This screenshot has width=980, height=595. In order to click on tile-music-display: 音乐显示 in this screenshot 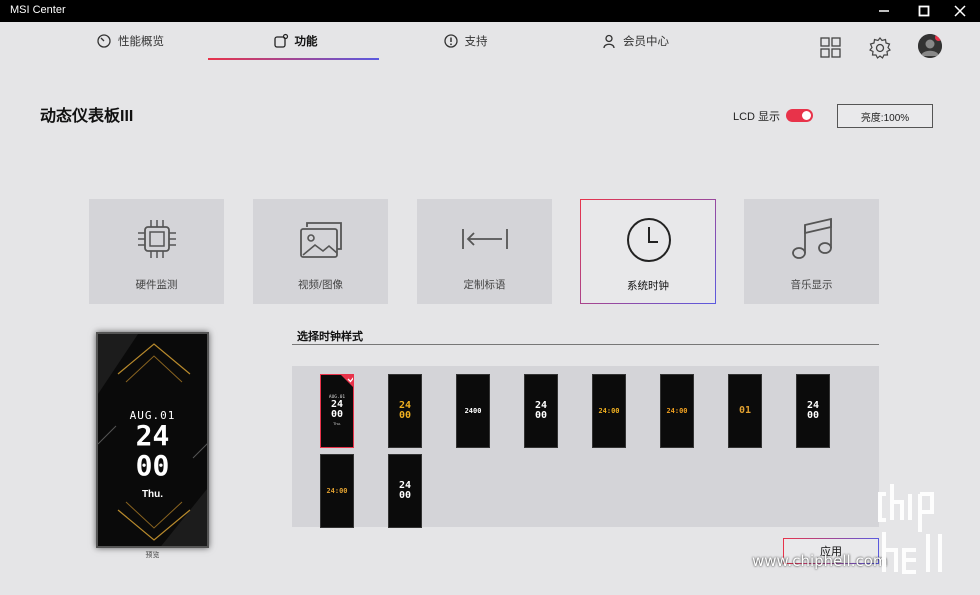, I will do `click(811, 251)`.